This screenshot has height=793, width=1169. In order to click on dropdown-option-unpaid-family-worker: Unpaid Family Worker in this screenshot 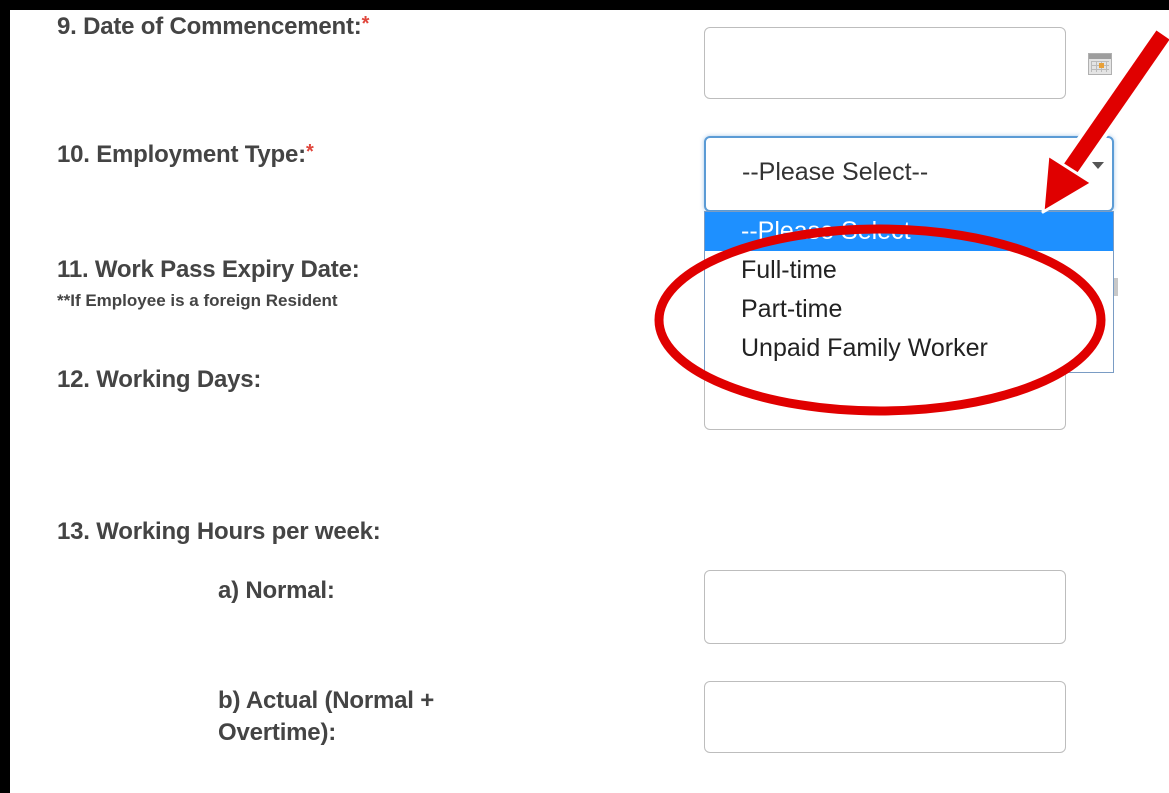, I will do `click(909, 348)`.